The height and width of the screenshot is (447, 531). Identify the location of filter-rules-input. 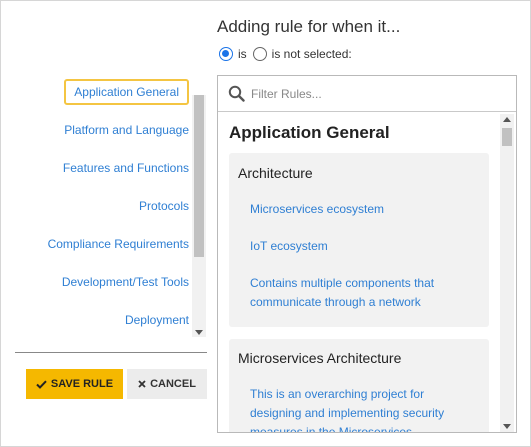
(371, 93).